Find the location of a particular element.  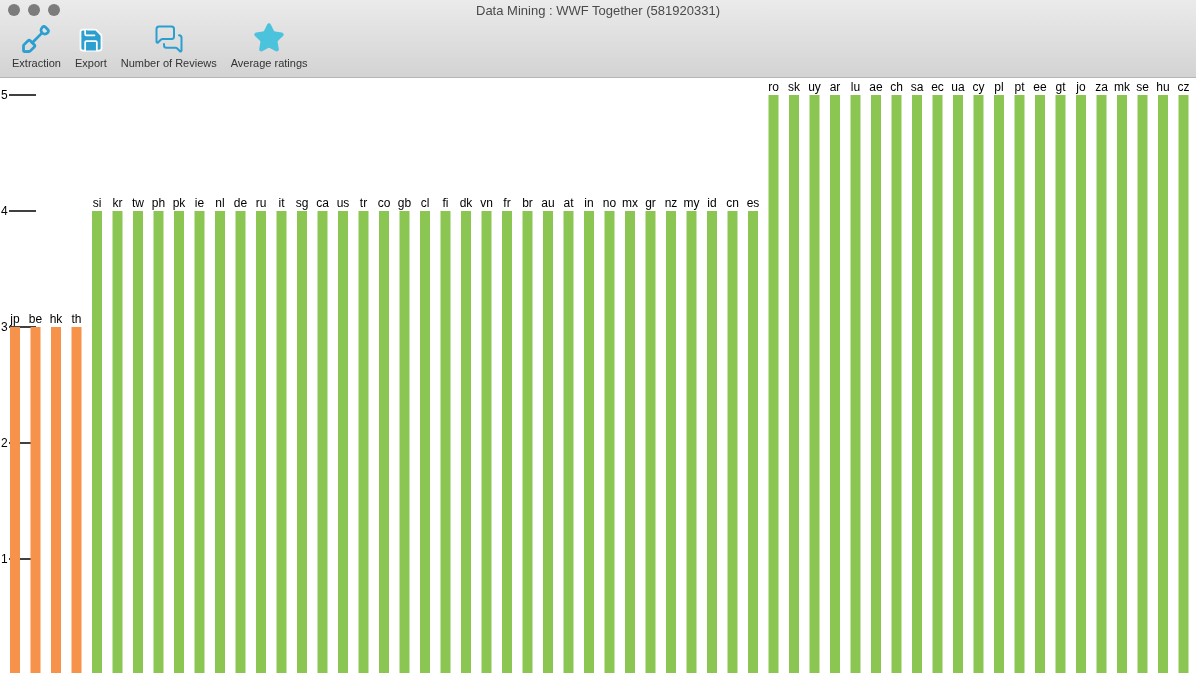

bar-label: sa is located at coordinates (917, 87).